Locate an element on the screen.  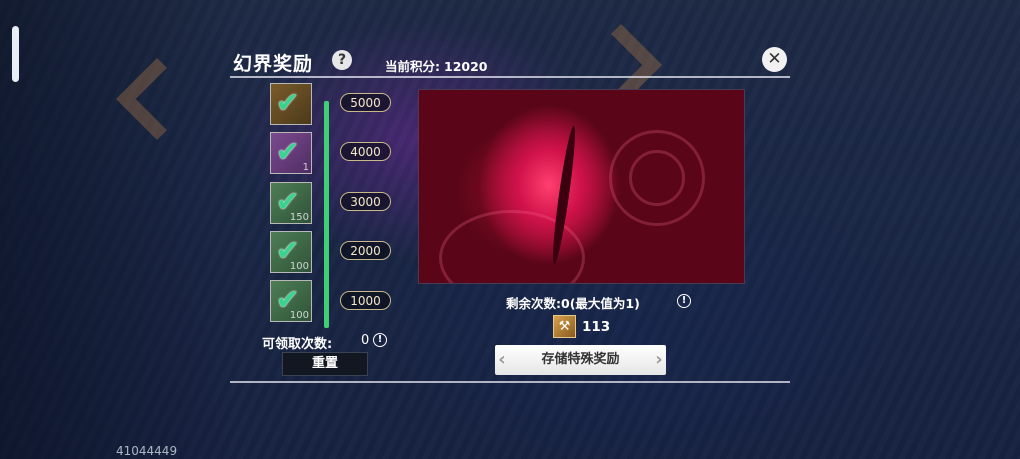
currency-icon: ⚒ is located at coordinates (564, 326).